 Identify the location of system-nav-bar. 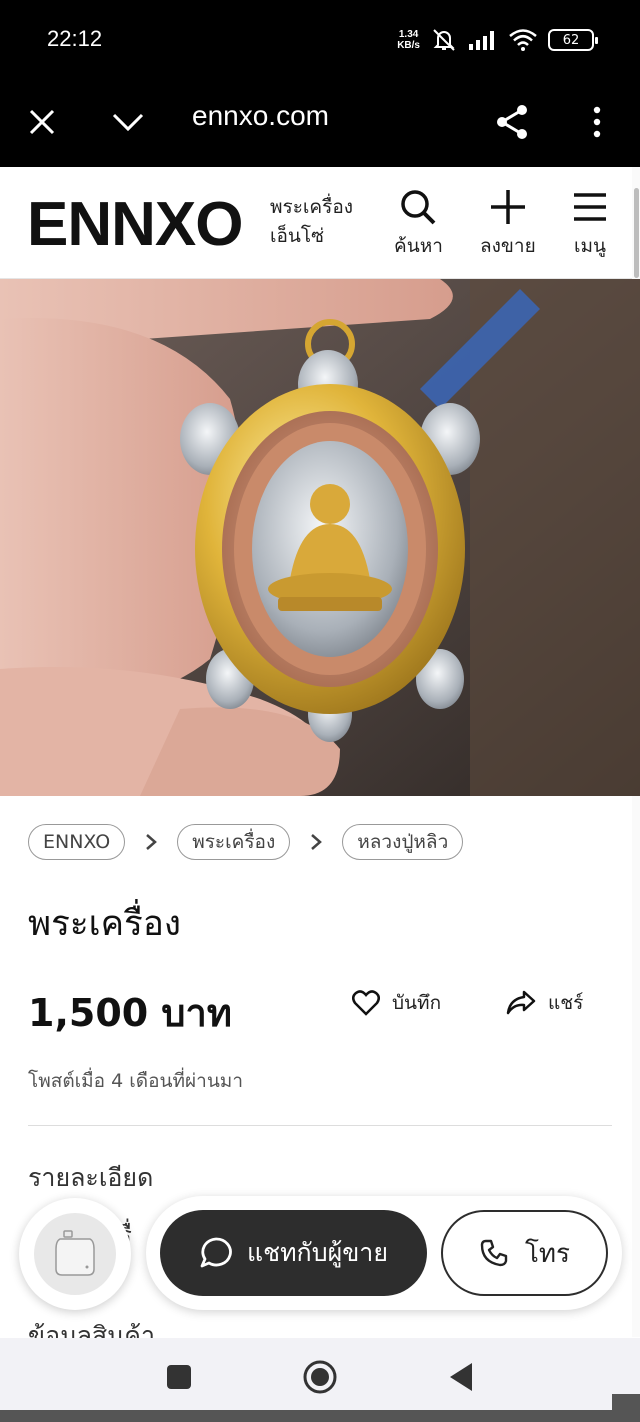
(320, 1375).